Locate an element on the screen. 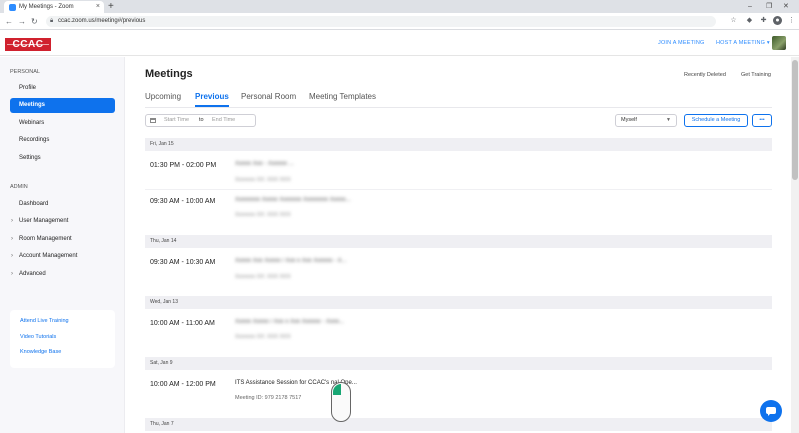 The height and width of the screenshot is (433, 799). calendar-icon is located at coordinates (153, 120).